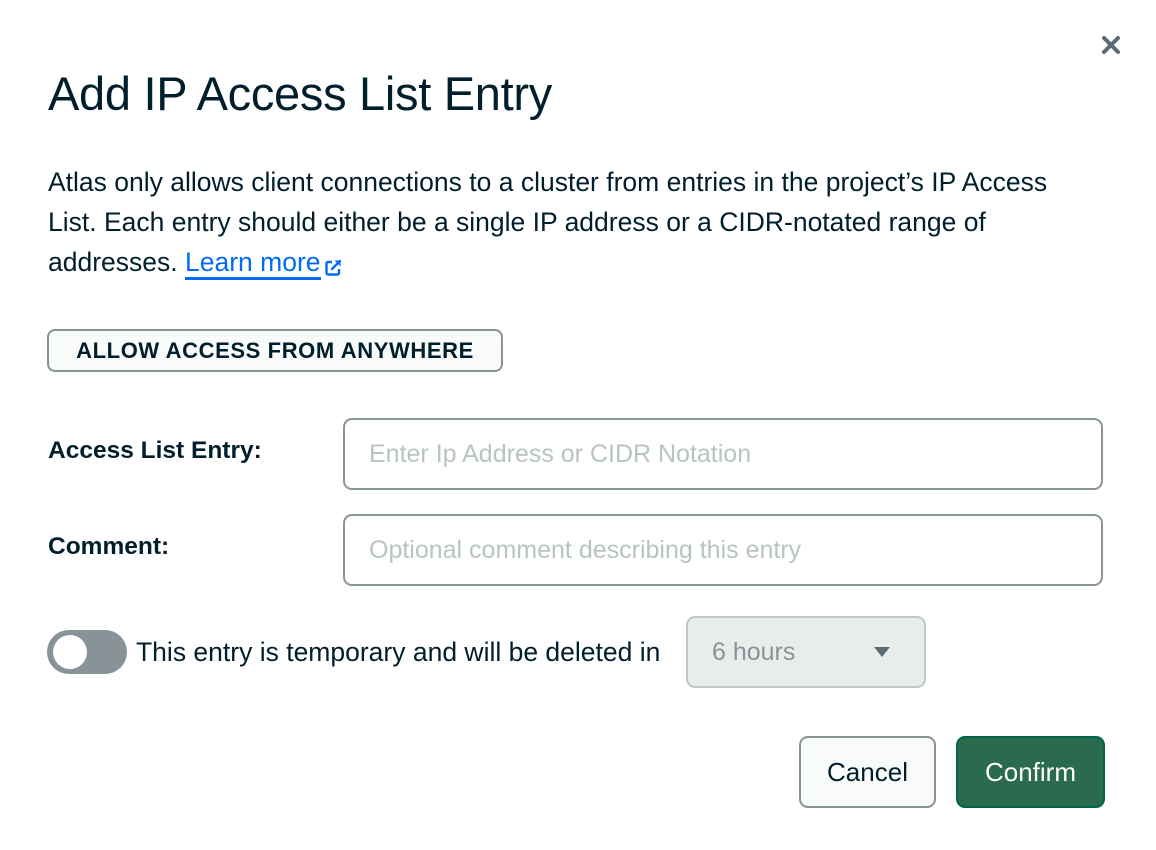 This screenshot has height=850, width=1156. Describe the element at coordinates (1030, 772) in the screenshot. I see `confirm-button: Confirm` at that location.